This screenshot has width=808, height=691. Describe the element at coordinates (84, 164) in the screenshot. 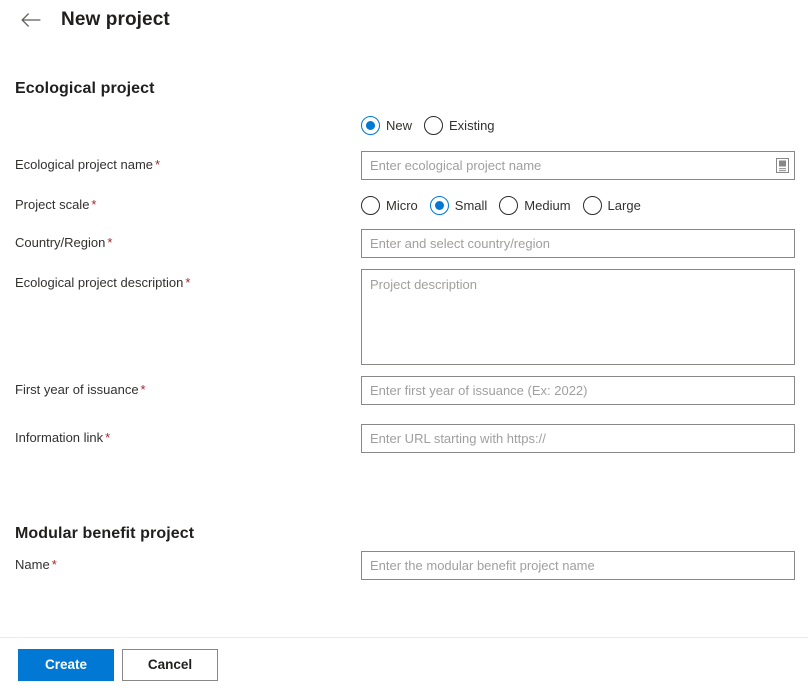

I see `label-text: Ecological project name` at that location.